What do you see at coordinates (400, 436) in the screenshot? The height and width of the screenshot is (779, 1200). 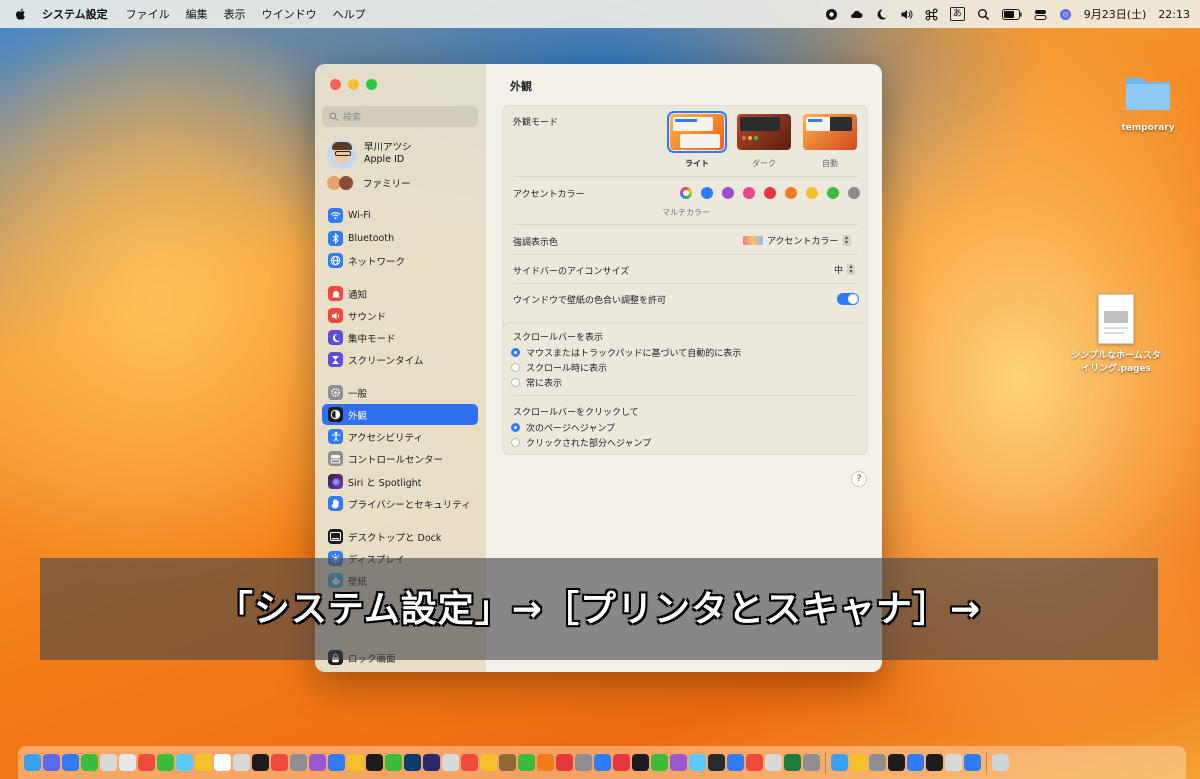 I see `sidebar-item-accessibility: アクセシビリティ` at bounding box center [400, 436].